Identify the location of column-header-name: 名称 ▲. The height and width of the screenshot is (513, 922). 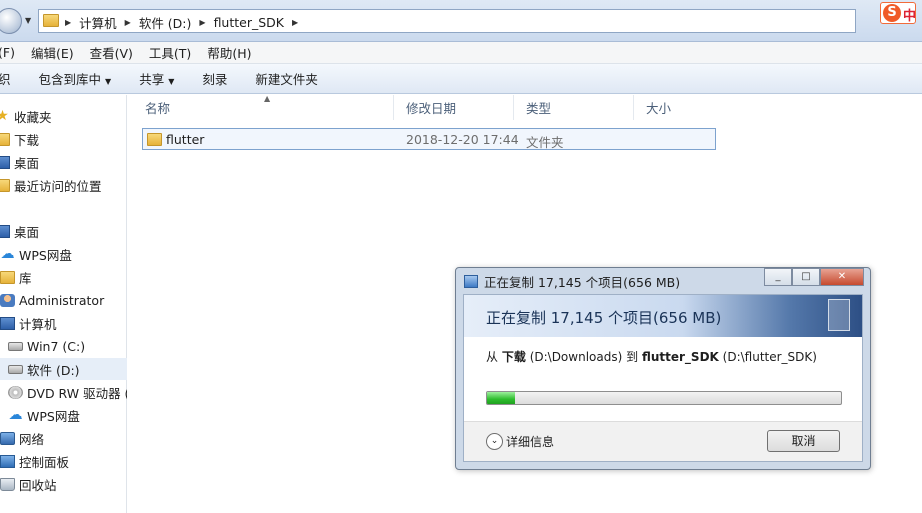
(261, 107).